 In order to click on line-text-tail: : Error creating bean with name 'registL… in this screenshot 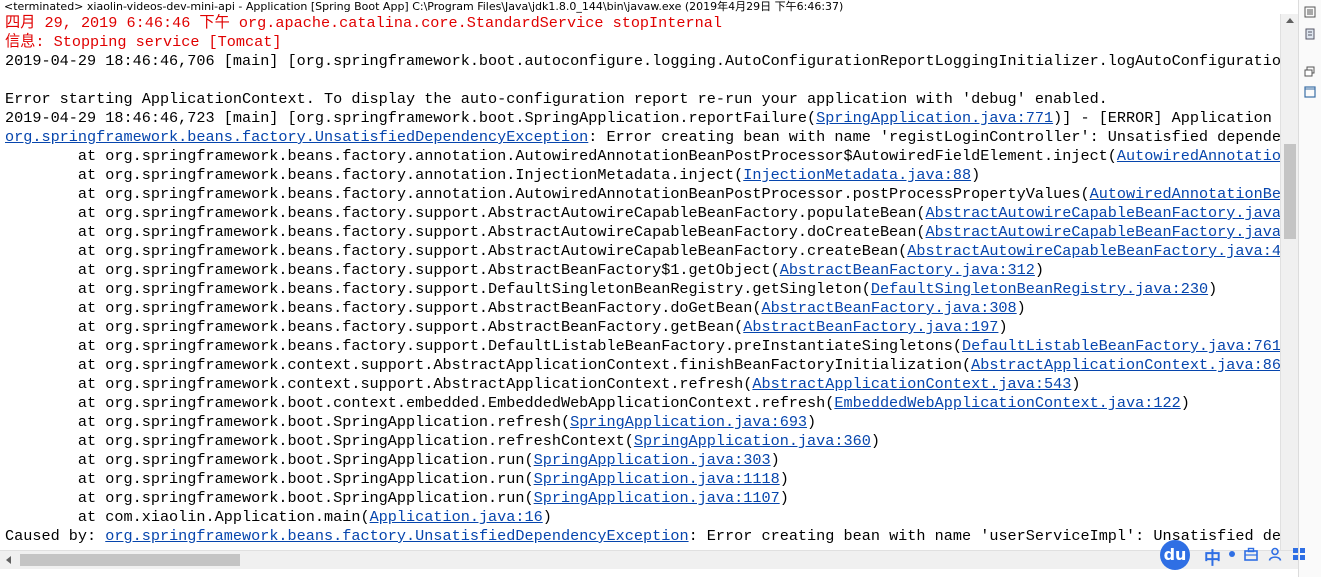, I will do `click(934, 137)`.